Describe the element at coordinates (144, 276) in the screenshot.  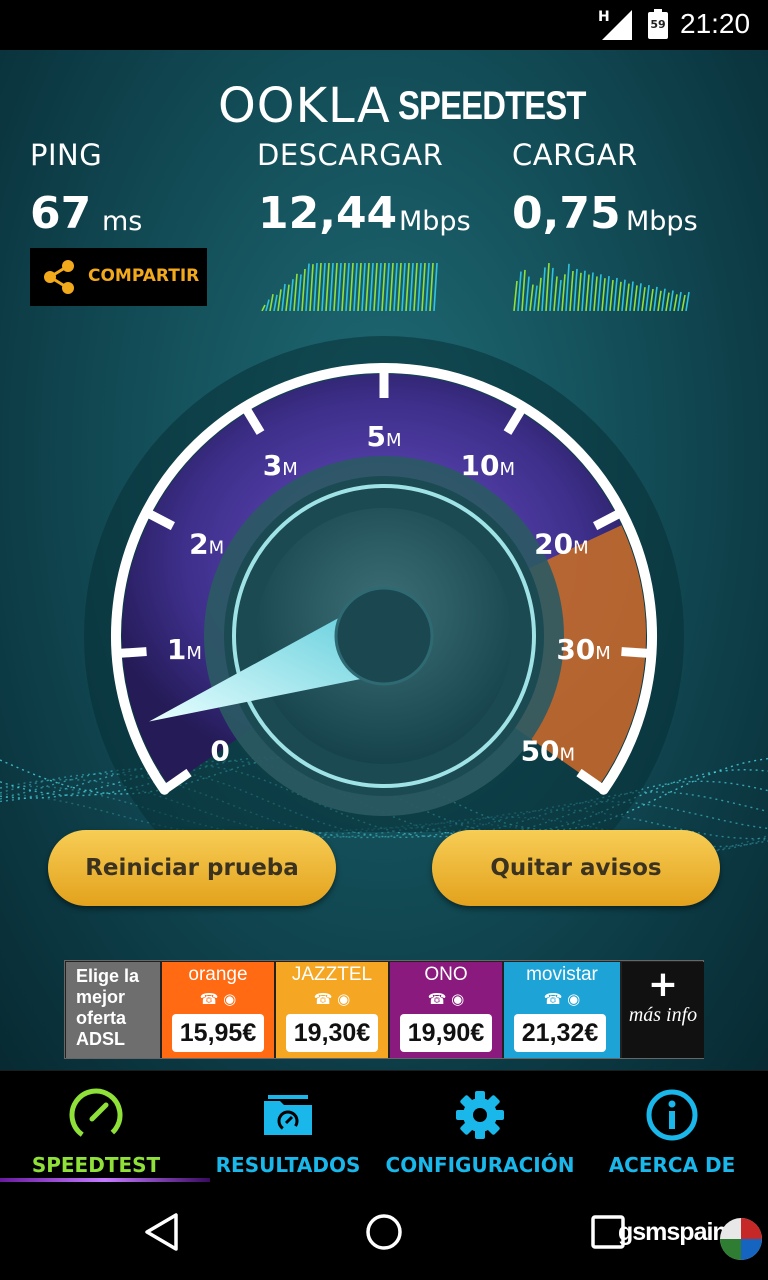
I see `share-label: COMPARTIR` at that location.